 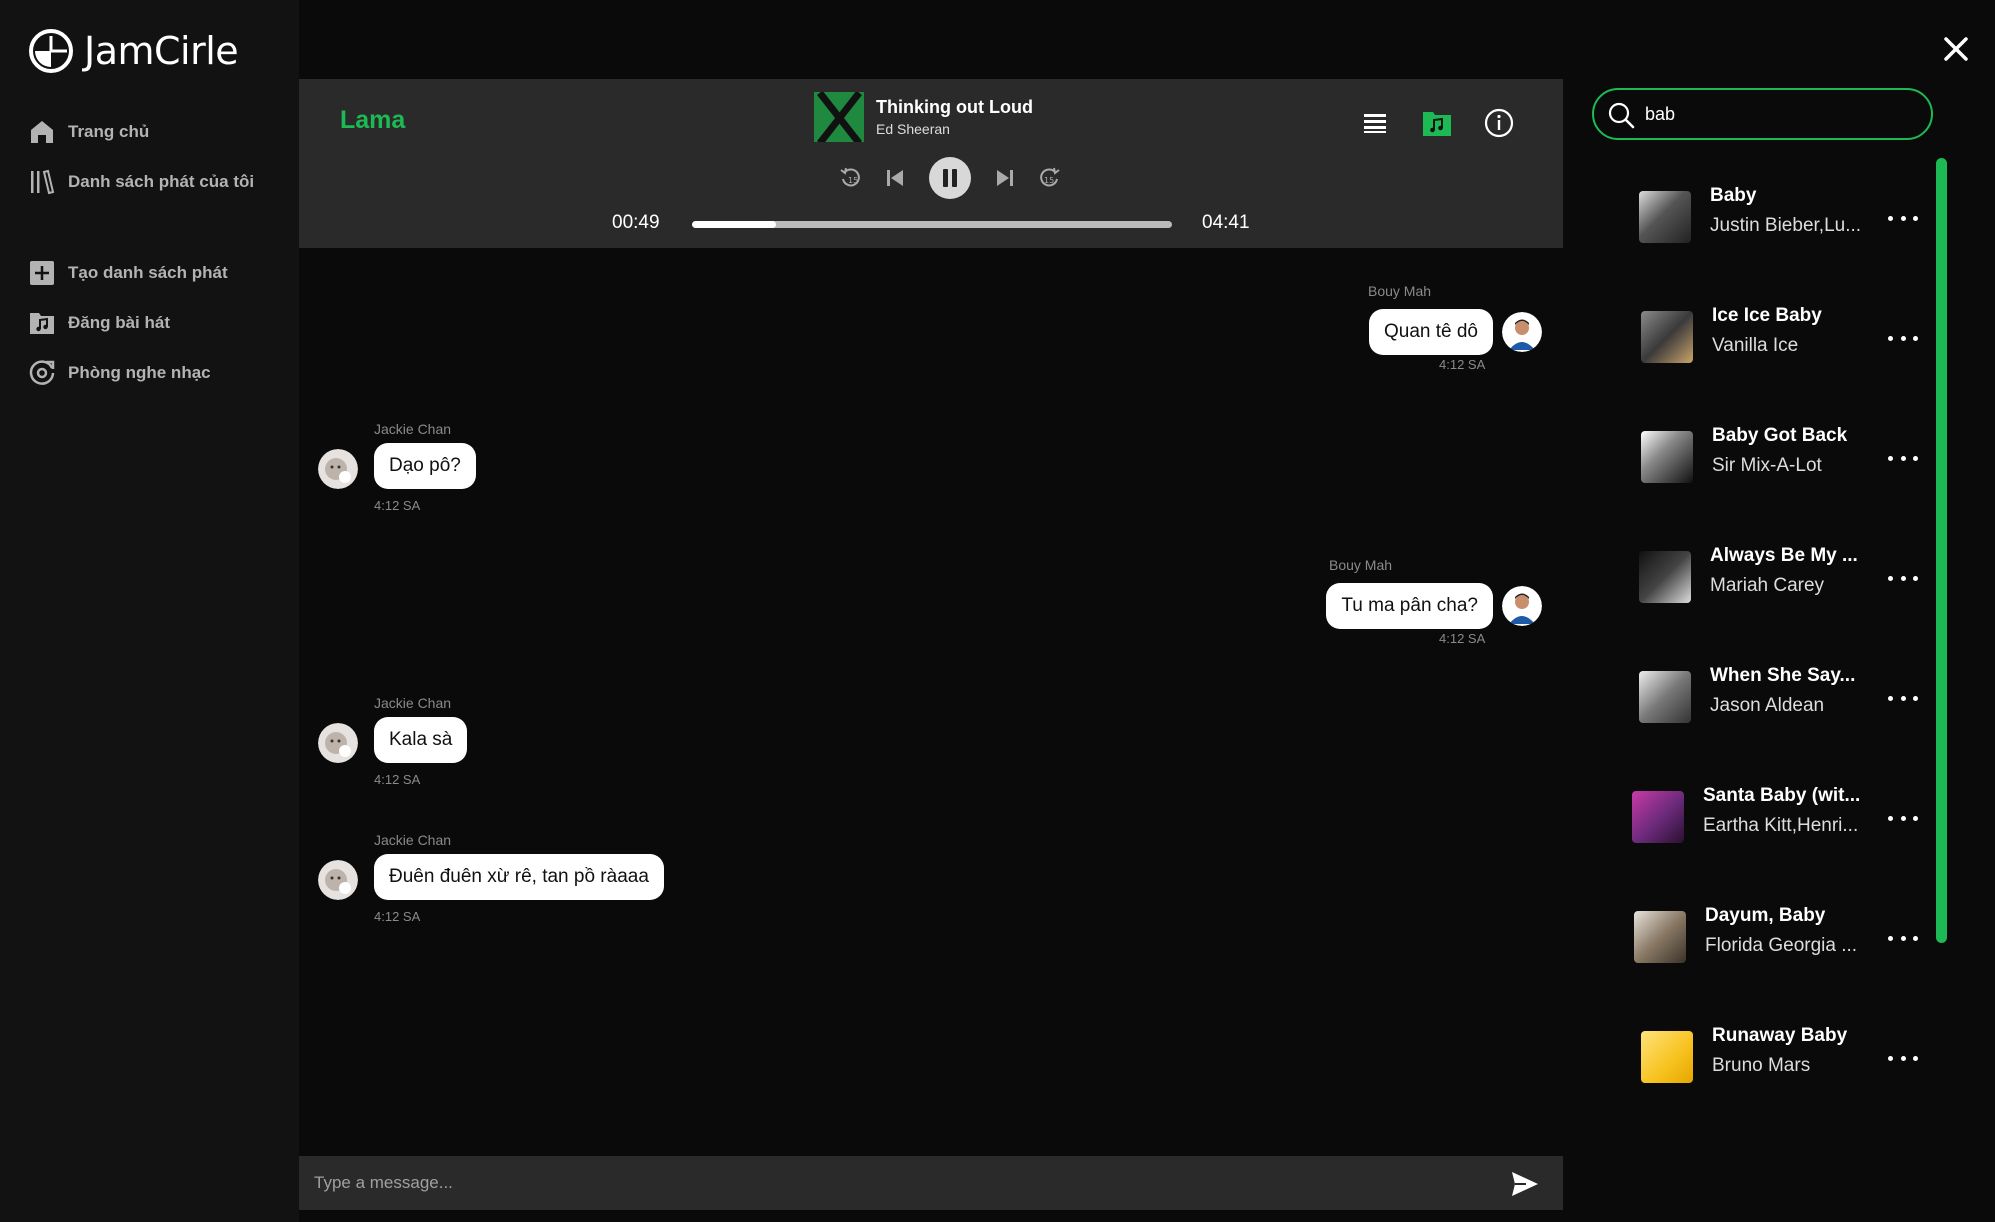 What do you see at coordinates (119, 322) in the screenshot?
I see `sidebar-item-label: Đăng bài hát` at bounding box center [119, 322].